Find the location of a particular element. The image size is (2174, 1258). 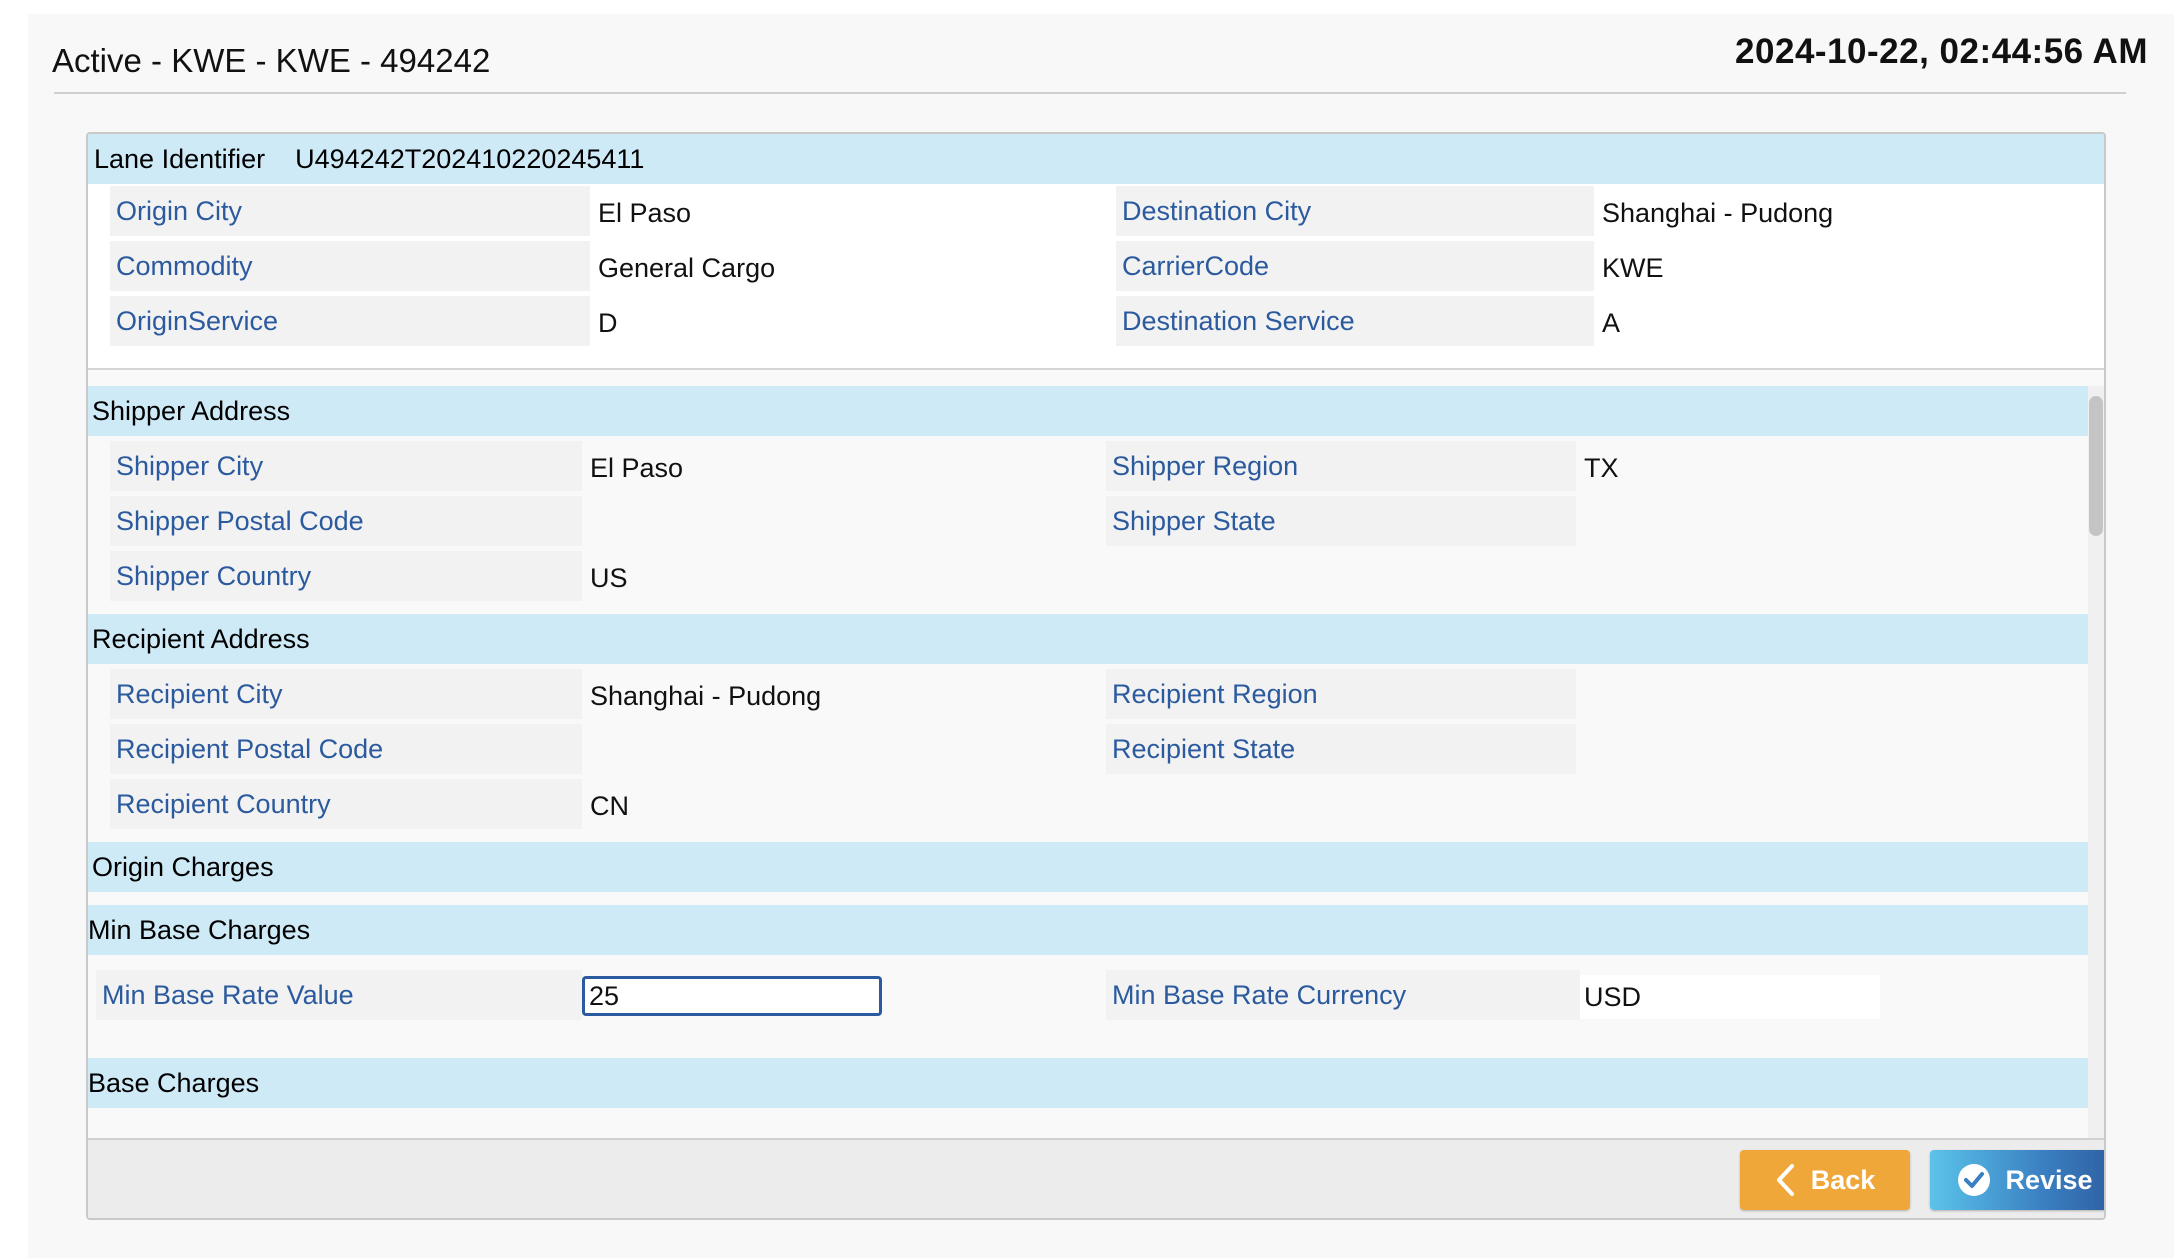

back-button: Back is located at coordinates (1825, 1180).